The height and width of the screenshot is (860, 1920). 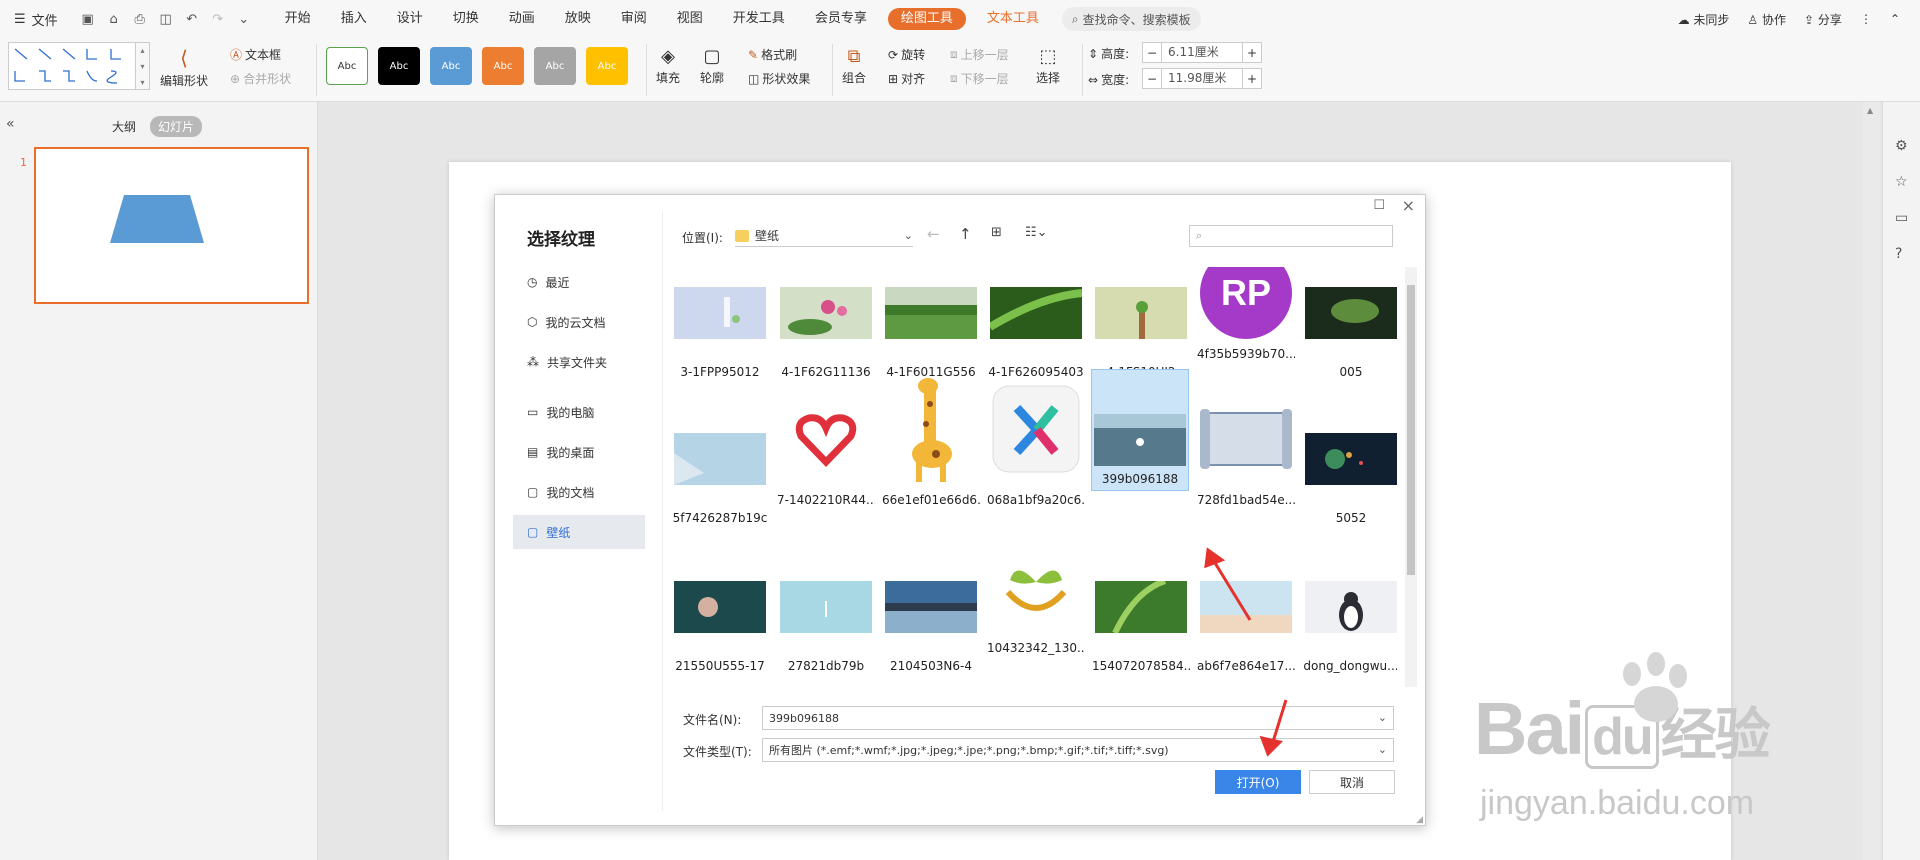 What do you see at coordinates (555, 66) in the screenshot?
I see `style-gray: Abc` at bounding box center [555, 66].